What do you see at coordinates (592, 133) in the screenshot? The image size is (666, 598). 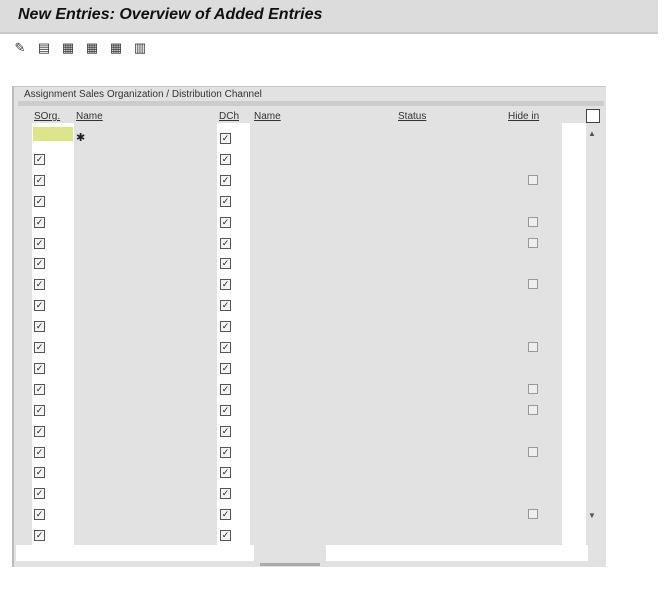 I see `scroll-up-icon: ▲` at bounding box center [592, 133].